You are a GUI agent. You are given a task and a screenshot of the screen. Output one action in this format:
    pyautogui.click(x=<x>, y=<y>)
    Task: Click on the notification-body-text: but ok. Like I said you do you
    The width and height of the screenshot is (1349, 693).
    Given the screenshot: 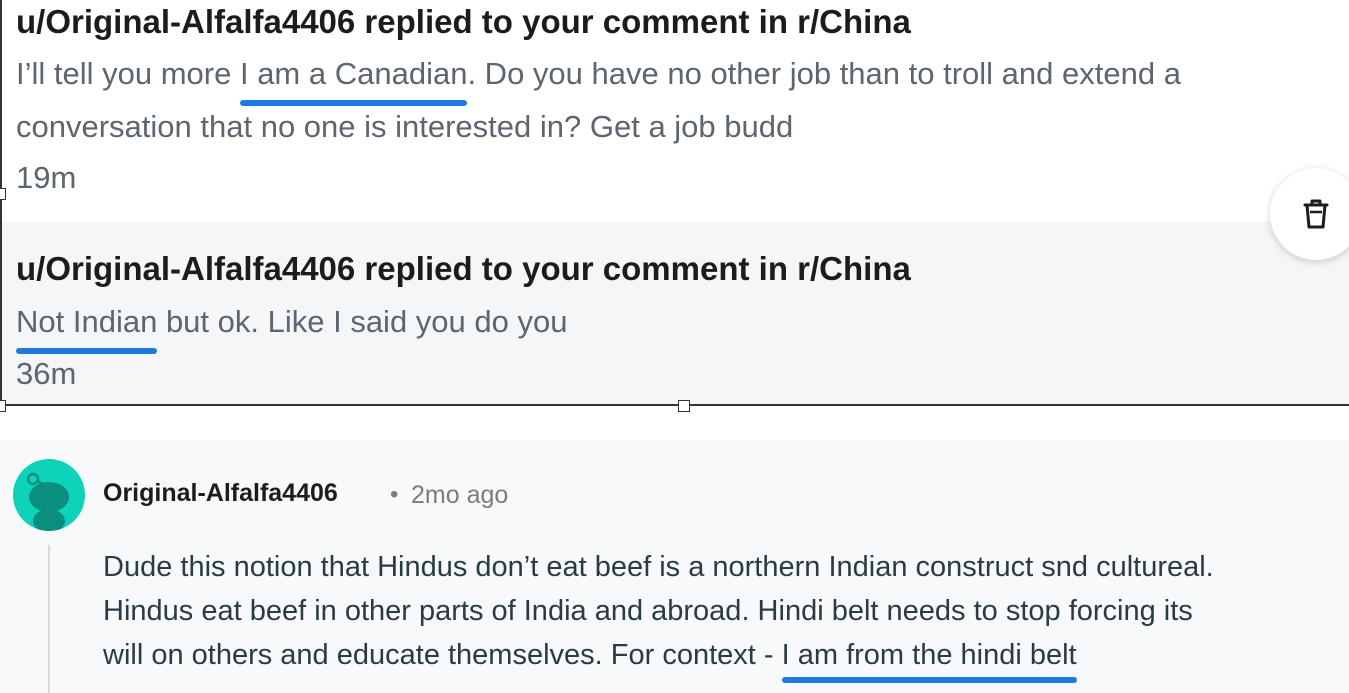 What is the action you would take?
    pyautogui.click(x=362, y=321)
    